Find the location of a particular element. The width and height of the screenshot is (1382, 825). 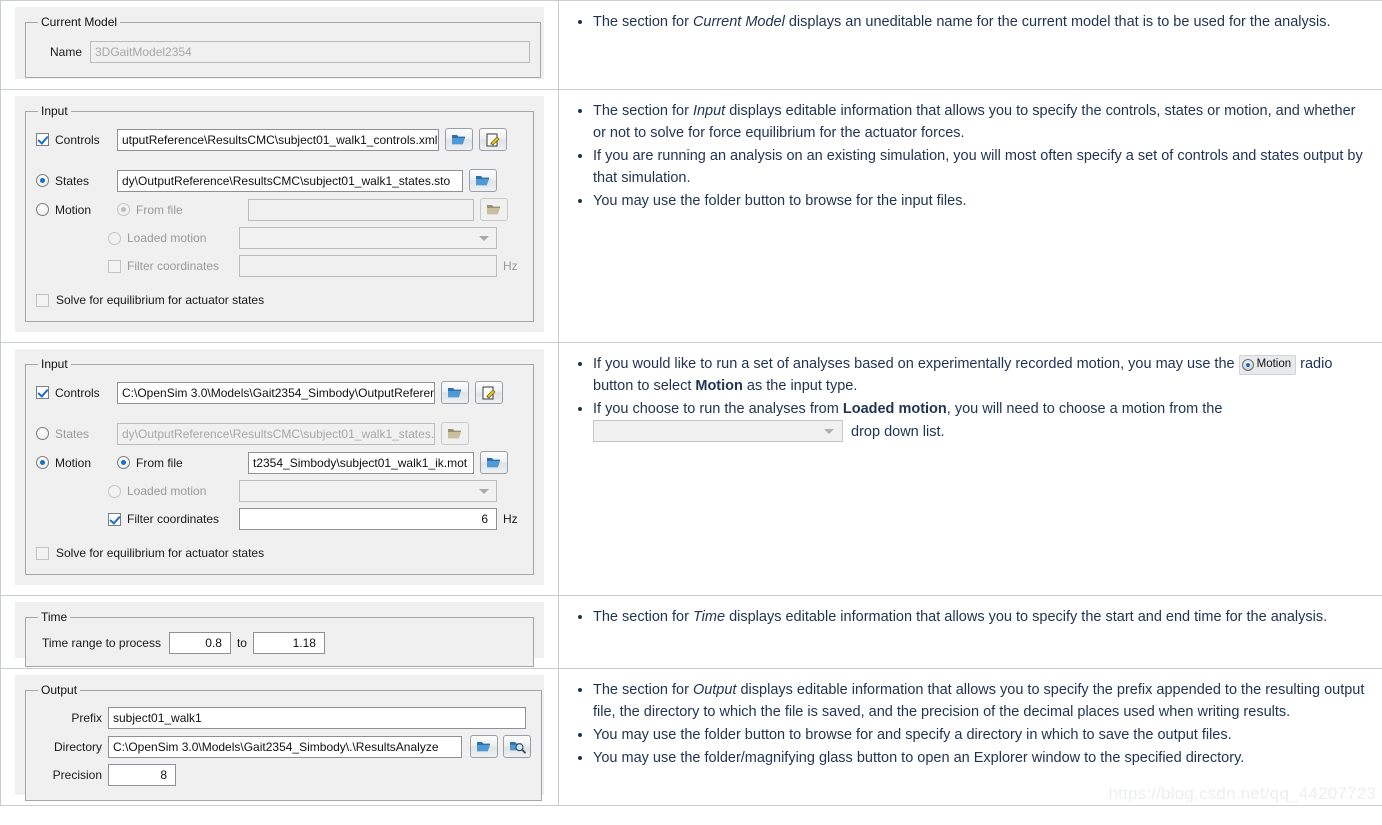

precision-label: Precision is located at coordinates (77, 775).